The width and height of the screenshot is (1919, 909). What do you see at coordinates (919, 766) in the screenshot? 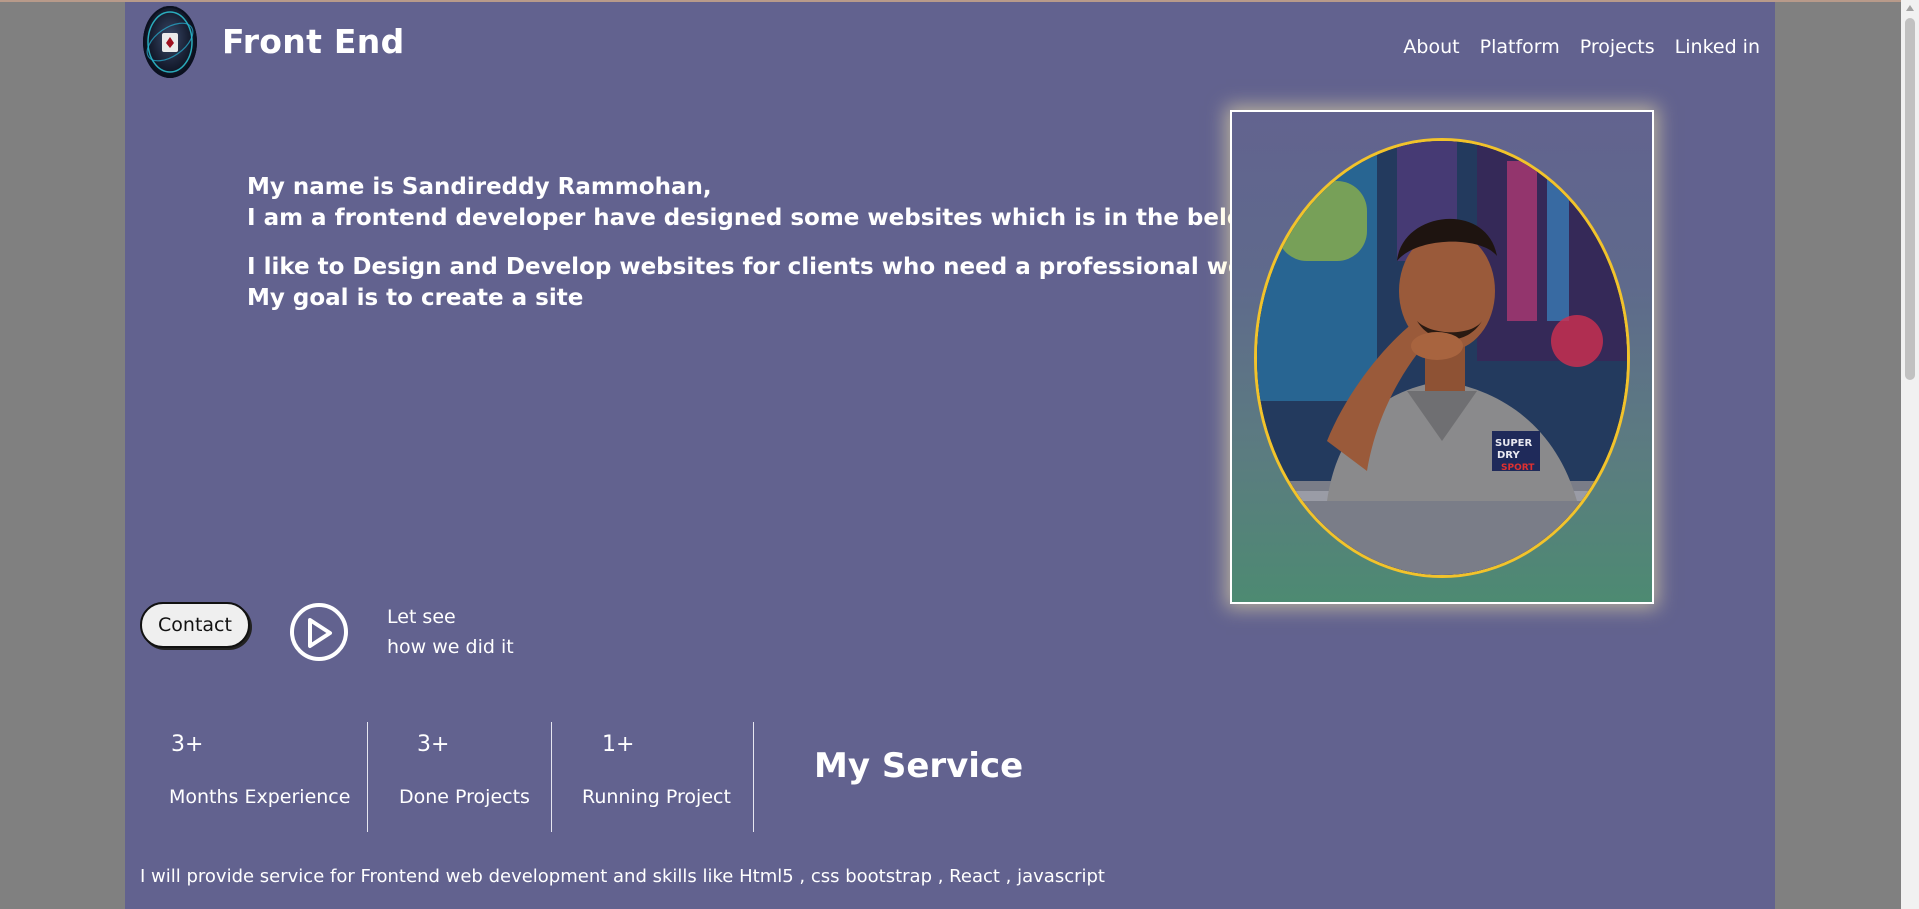
I see `service-heading: My Service` at bounding box center [919, 766].